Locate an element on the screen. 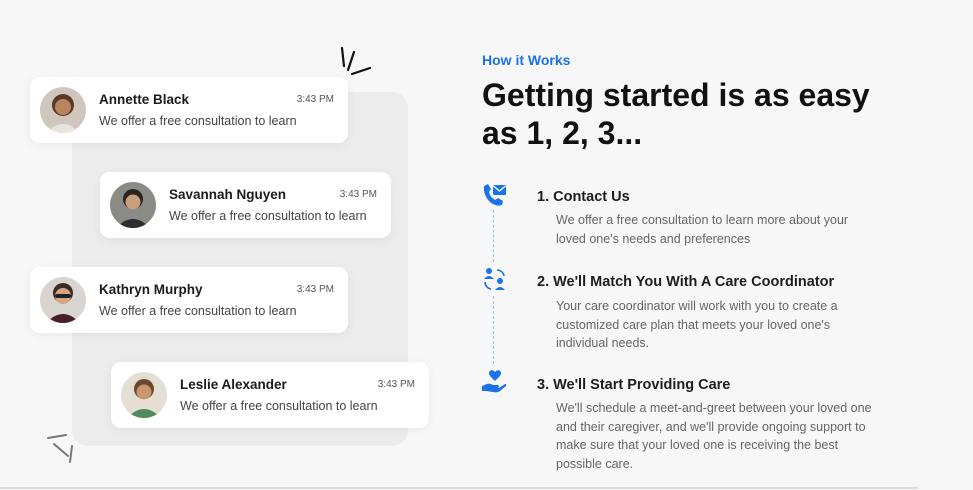  hand-heart-icon is located at coordinates (494, 381).